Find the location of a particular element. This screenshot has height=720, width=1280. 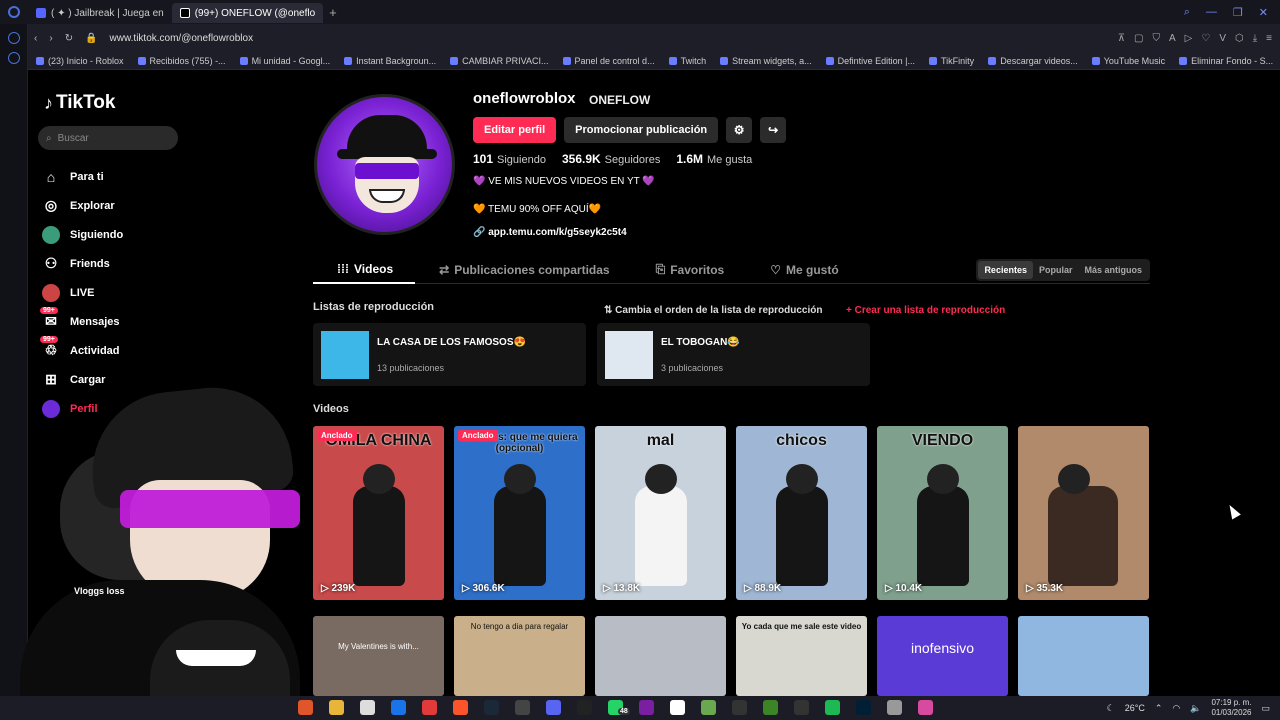

tray-up-icon: ⌃ is located at coordinates (1159, 708).